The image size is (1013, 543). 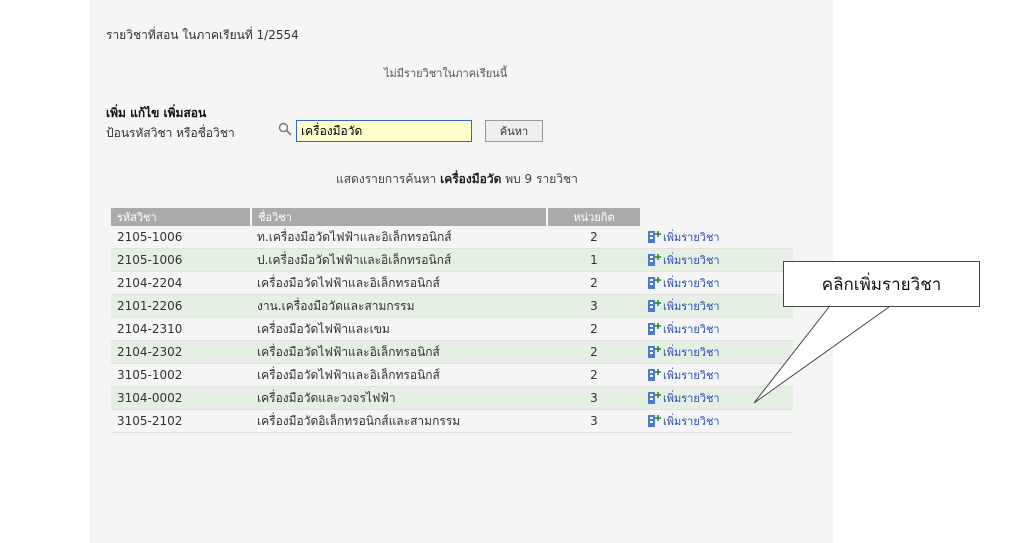 I want to click on search-input, so click(x=384, y=131).